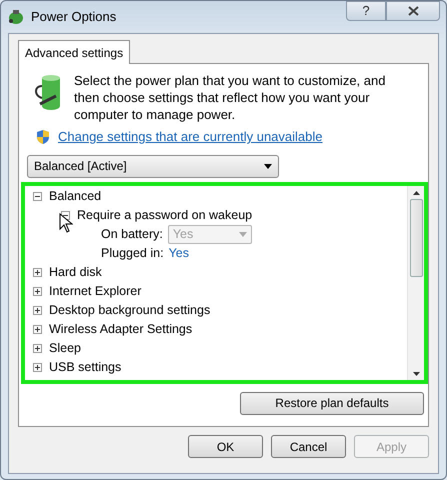  I want to click on tree-item-label: Require a password on wakeup, so click(164, 215).